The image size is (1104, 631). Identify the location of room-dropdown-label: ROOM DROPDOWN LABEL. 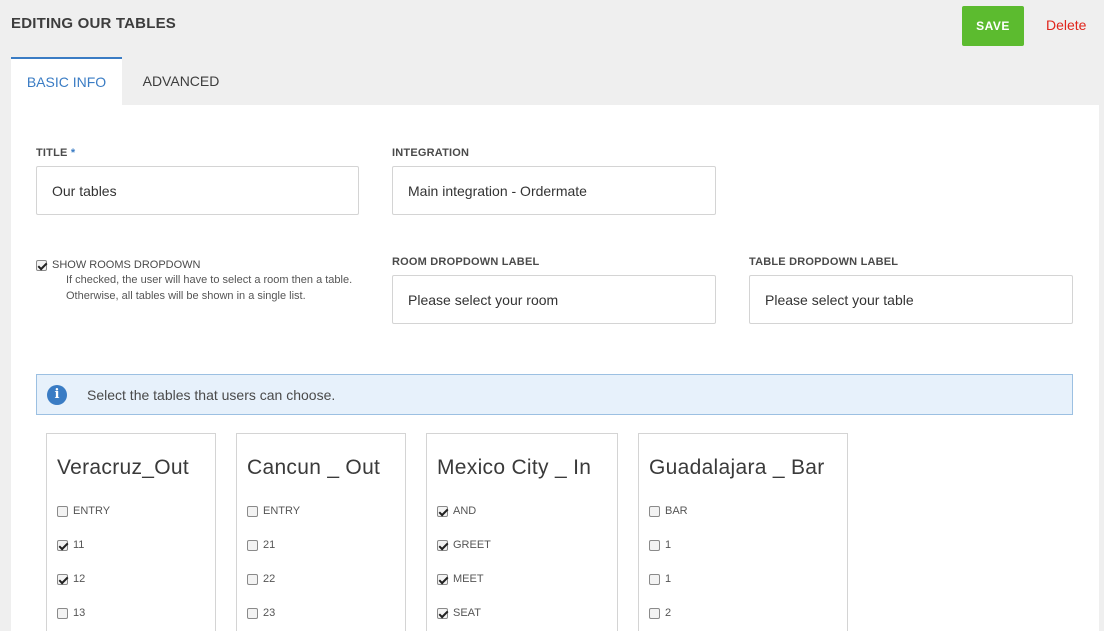
(466, 262).